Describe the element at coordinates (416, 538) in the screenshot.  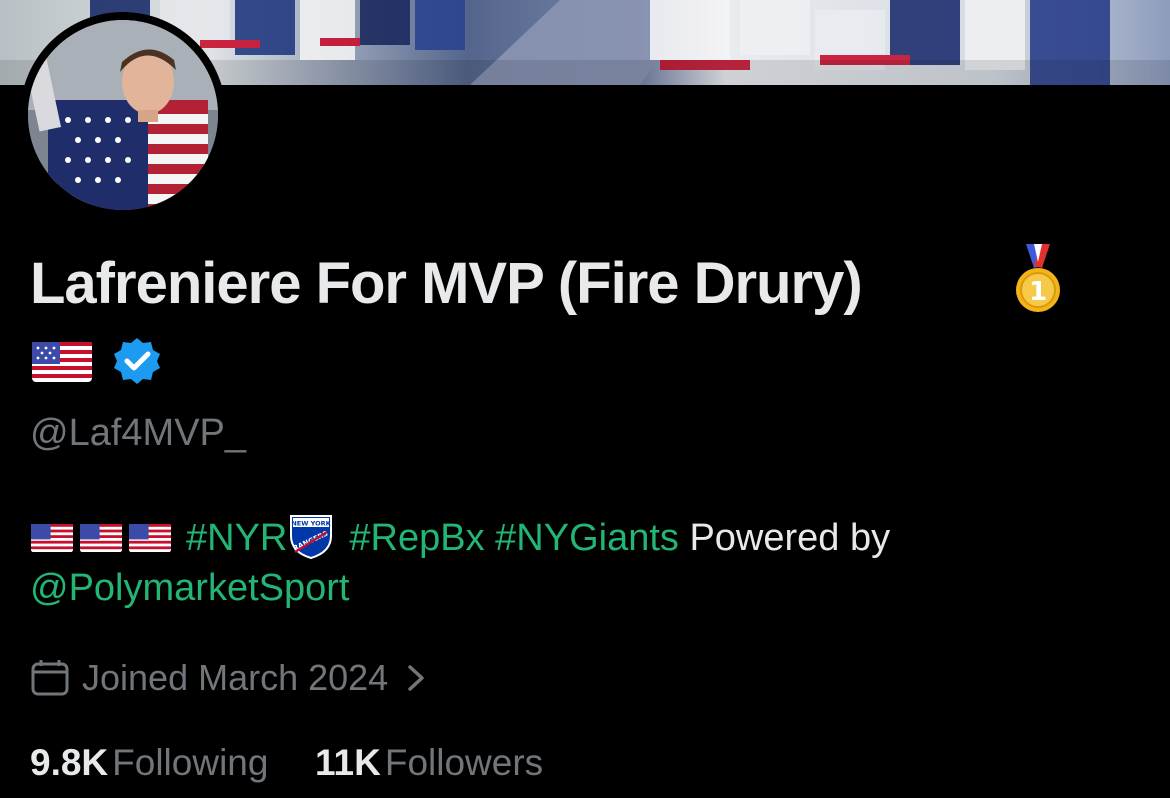
I see `hashtag-repbx: #RepBx` at that location.